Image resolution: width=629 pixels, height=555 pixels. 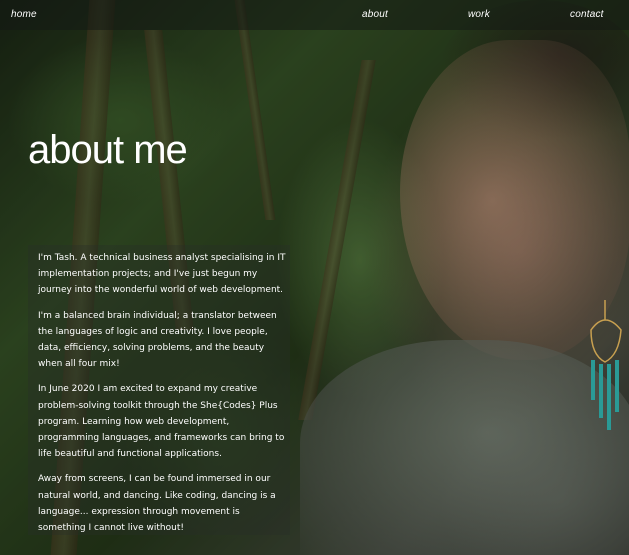 I want to click on top-navbar: home about work contact, so click(x=314, y=15).